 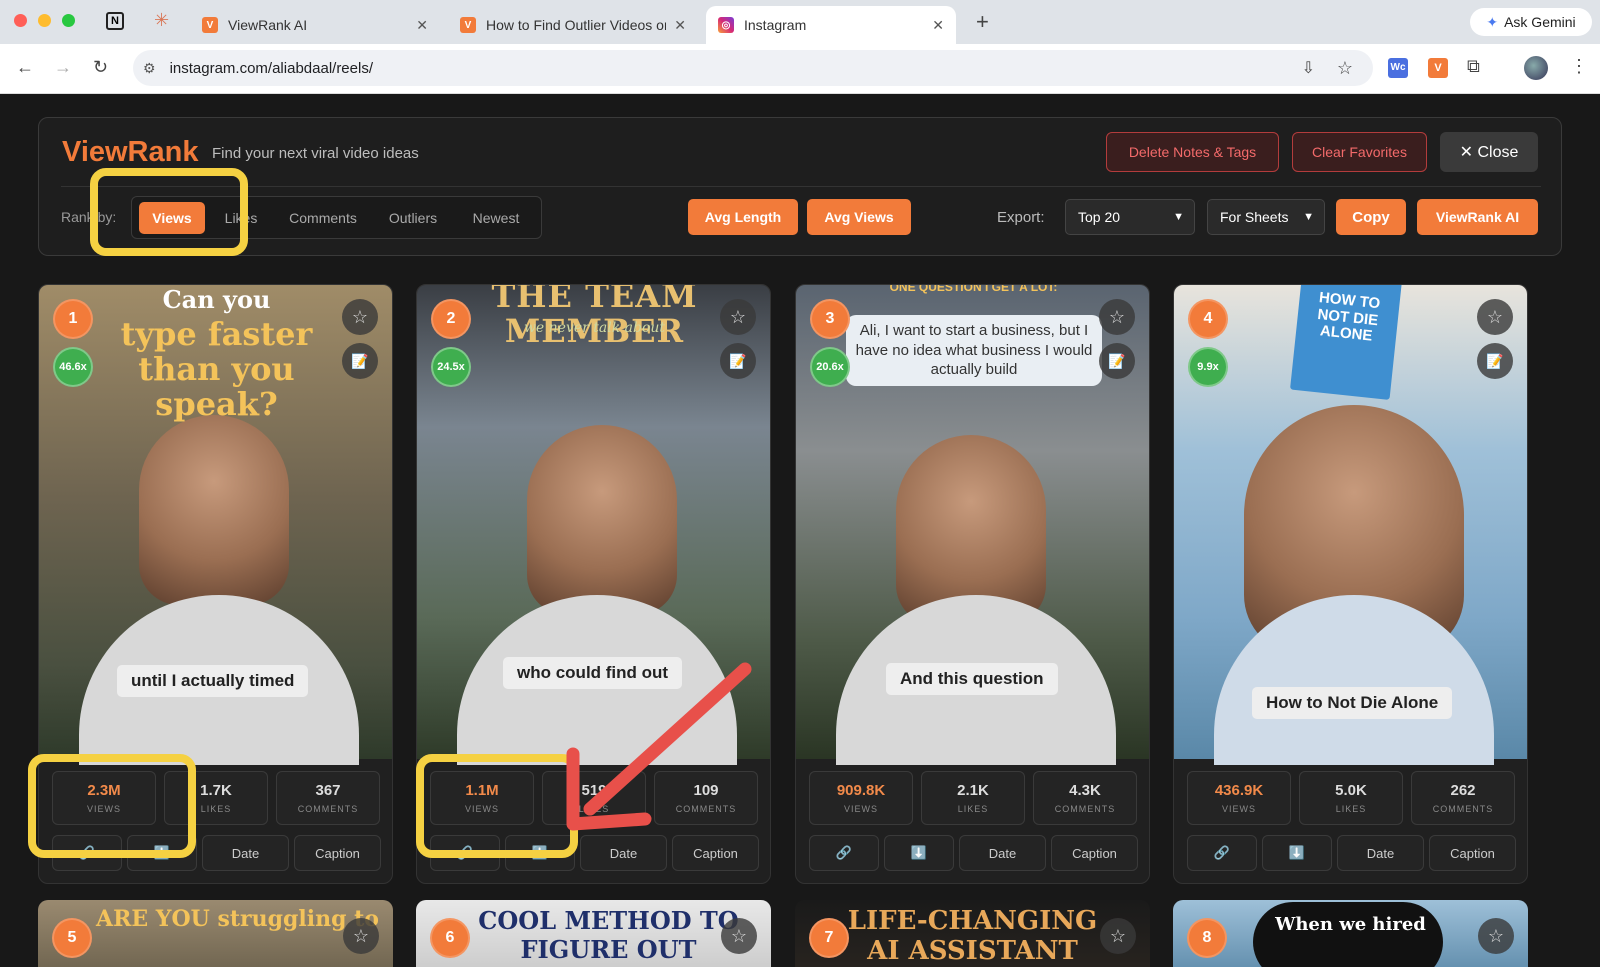 What do you see at coordinates (1266, 217) in the screenshot?
I see `export-format-select: For Sheets ▼` at bounding box center [1266, 217].